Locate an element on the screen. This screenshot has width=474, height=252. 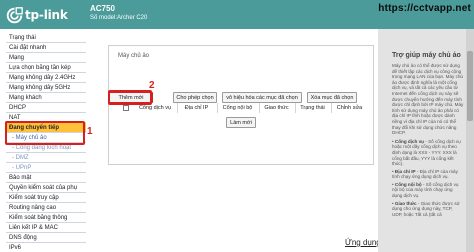
menu-item-ip-mac-binding: Liên kết IP & MAC is located at coordinates (46, 228).